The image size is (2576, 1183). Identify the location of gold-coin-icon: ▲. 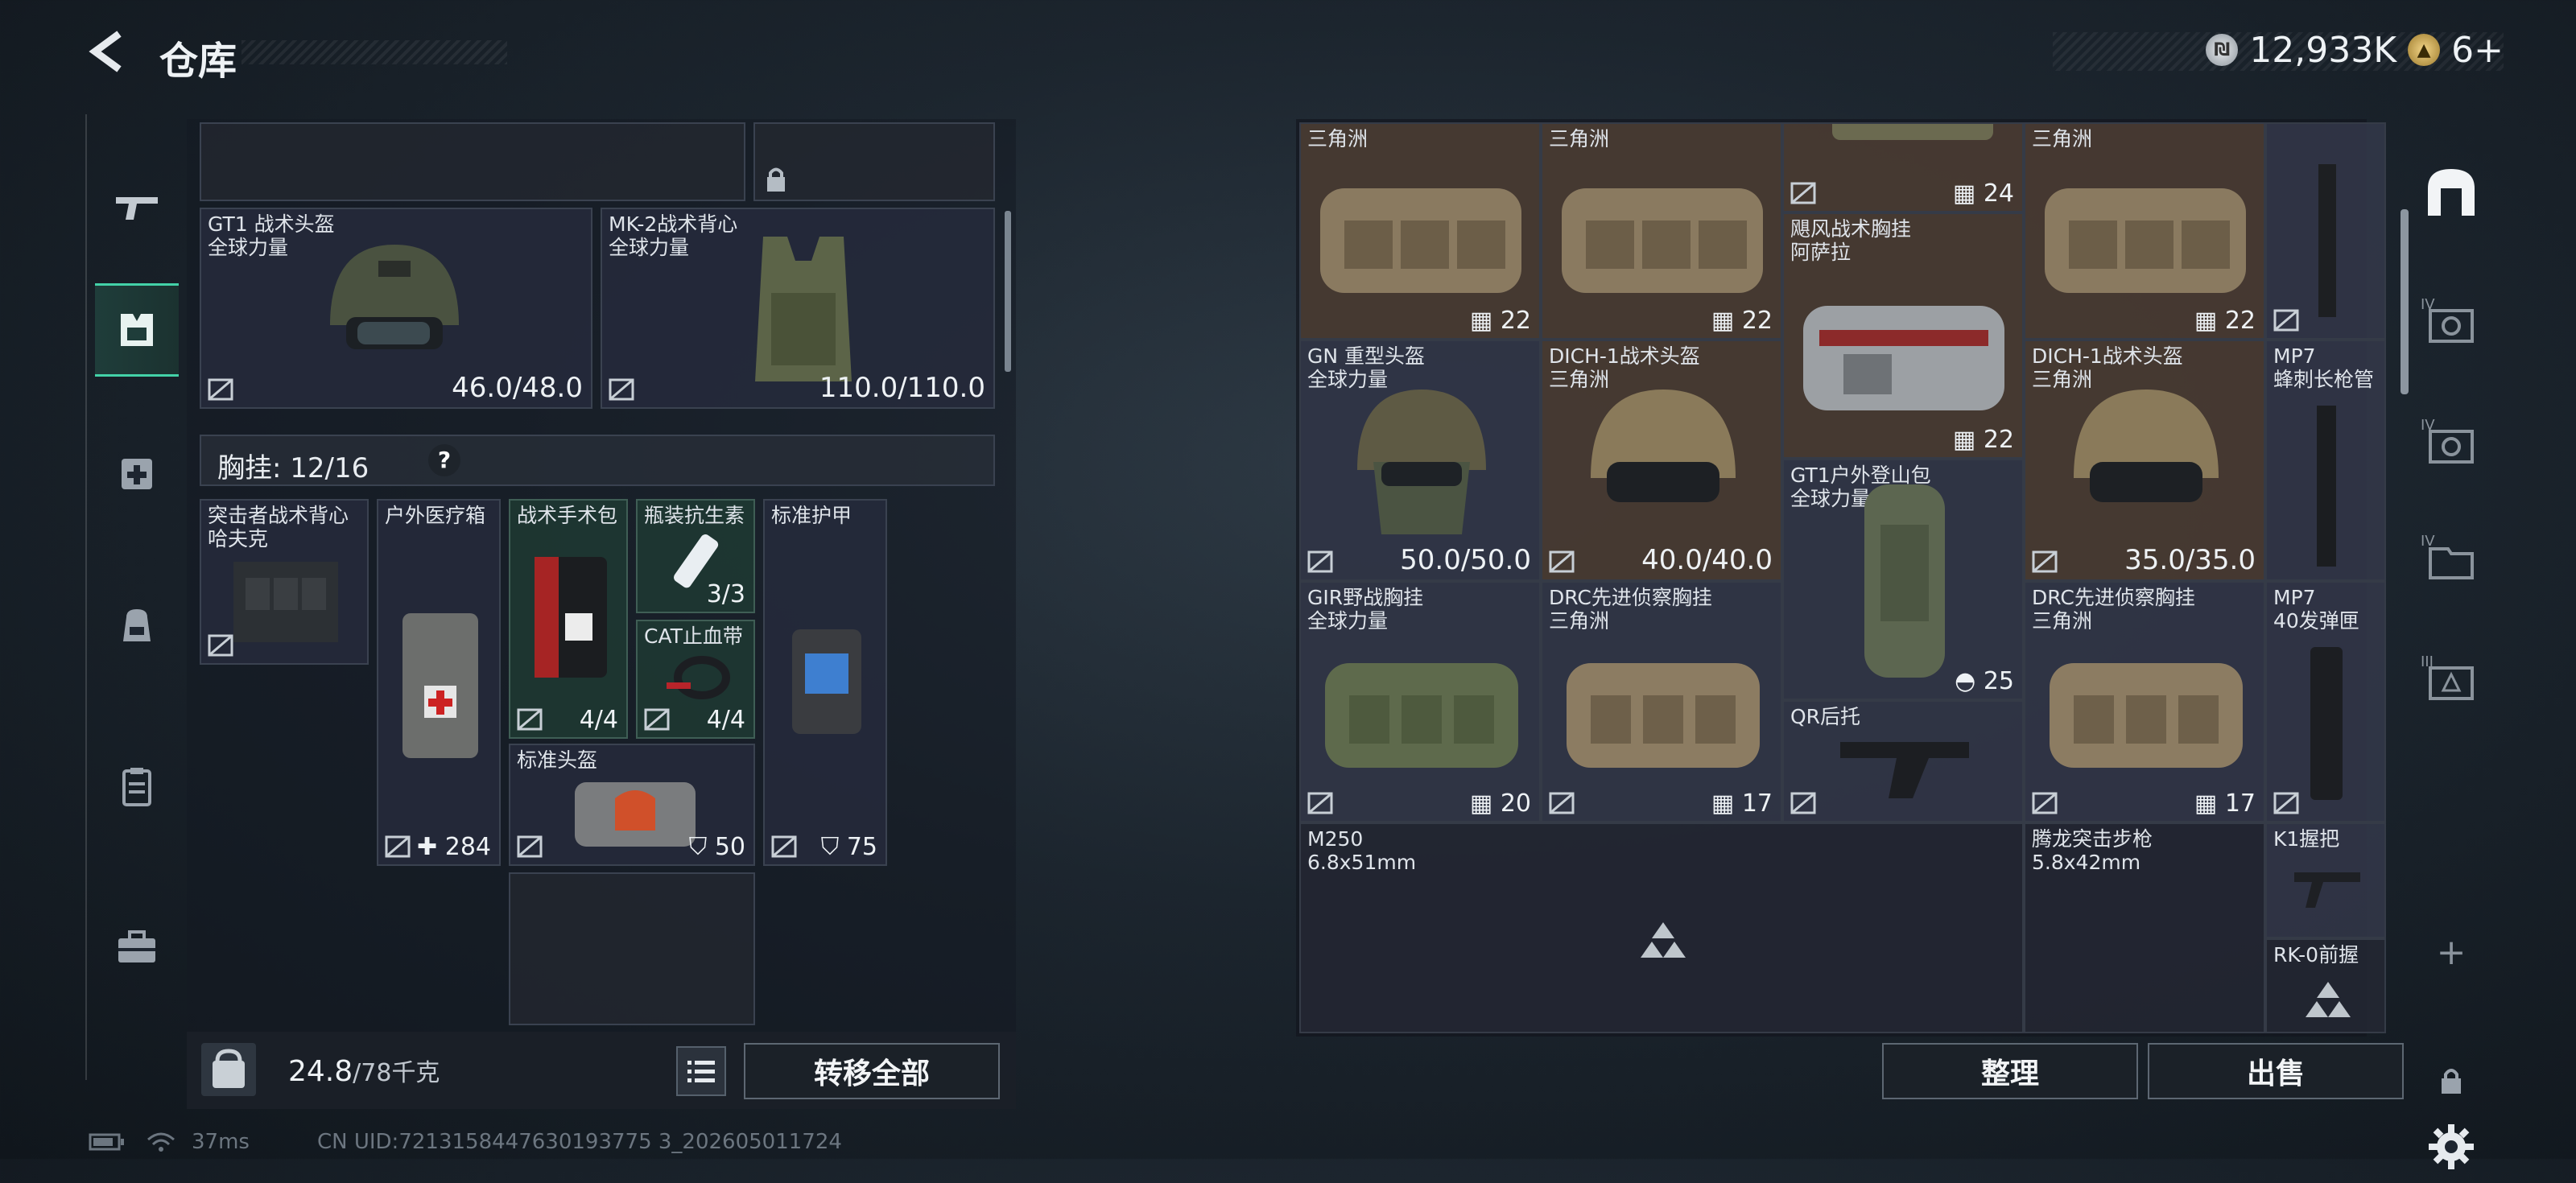
(2424, 50).